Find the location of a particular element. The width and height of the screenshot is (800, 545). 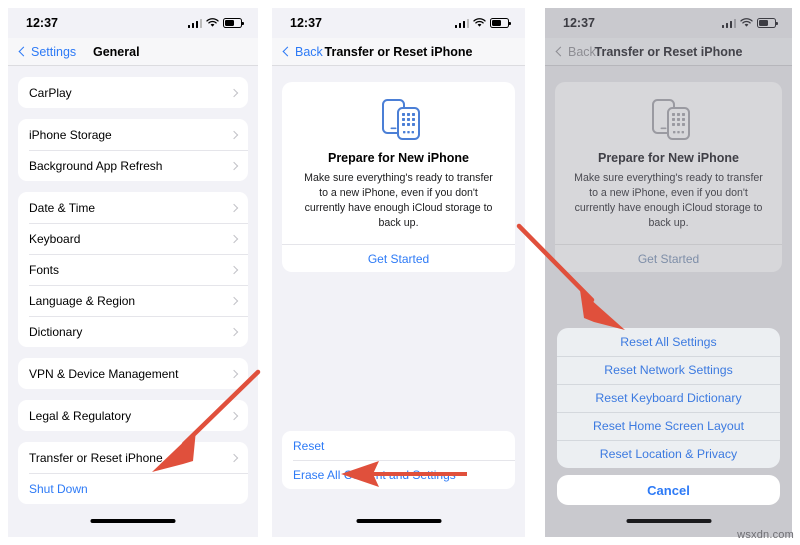

settings-row-iphone-storage: iPhone Storage is located at coordinates (133, 134).